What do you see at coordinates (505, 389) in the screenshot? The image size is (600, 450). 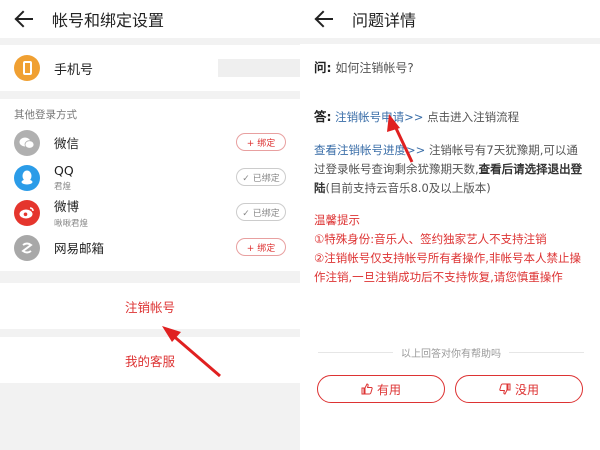 I see `thumb-down-icon` at bounding box center [505, 389].